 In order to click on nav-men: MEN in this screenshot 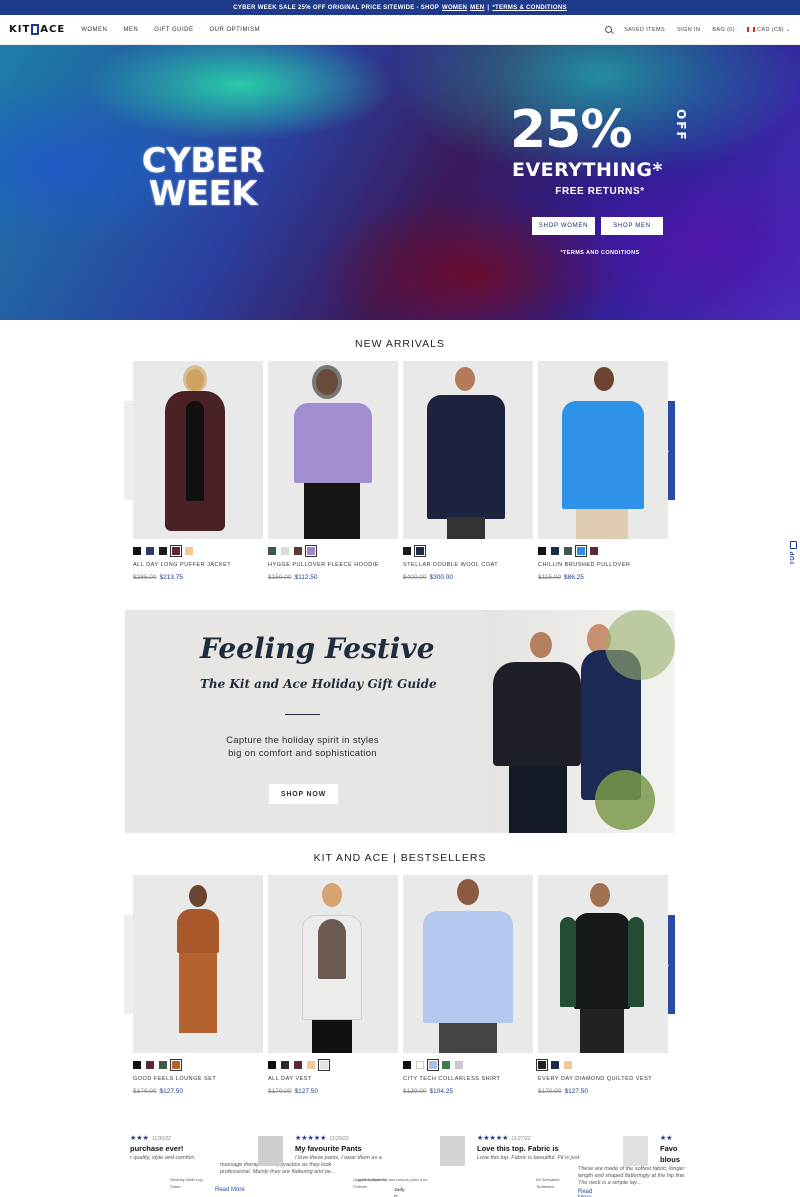, I will do `click(130, 30)`.